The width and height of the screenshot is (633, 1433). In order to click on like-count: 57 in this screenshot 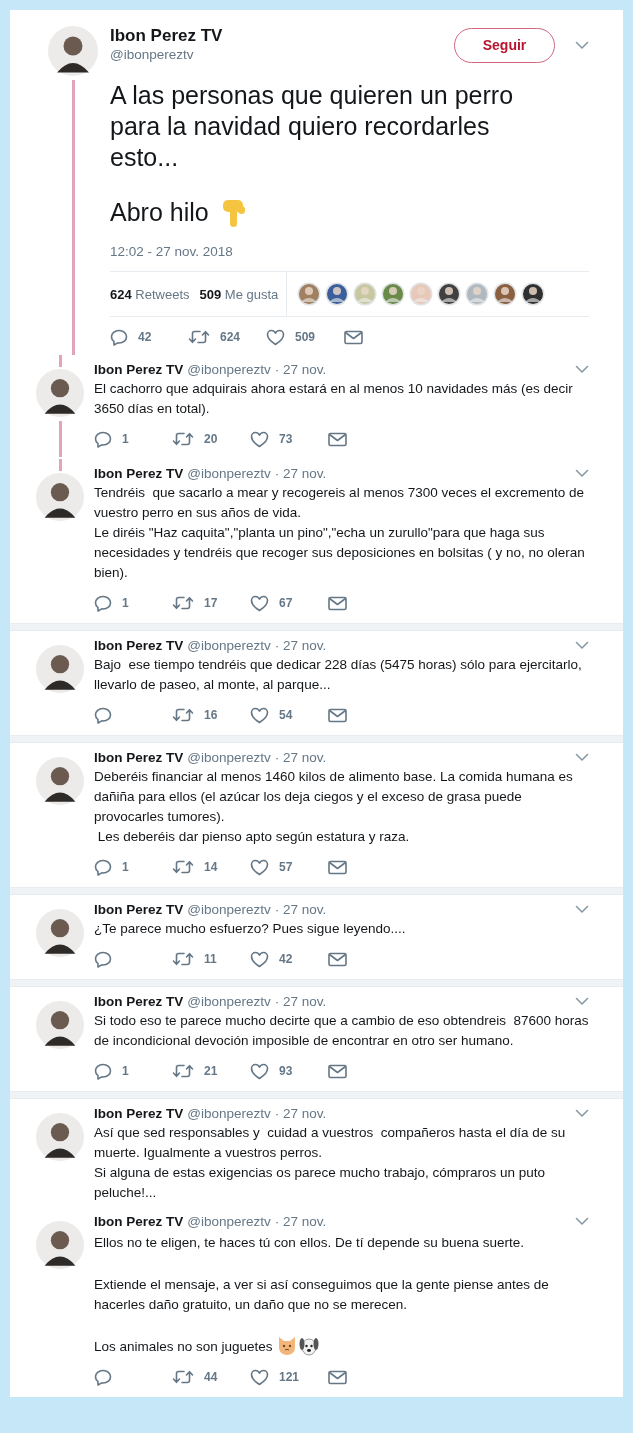, I will do `click(286, 867)`.